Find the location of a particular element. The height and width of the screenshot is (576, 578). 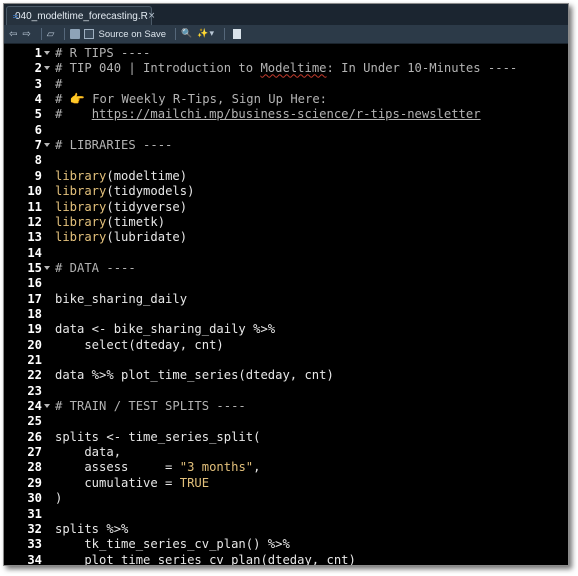

pointing-hand-icon: 👉 is located at coordinates (77, 99).